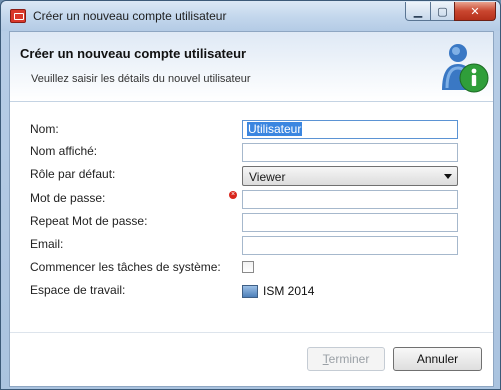 This screenshot has height=390, width=501. I want to click on finish-label: erminer, so click(349, 359).